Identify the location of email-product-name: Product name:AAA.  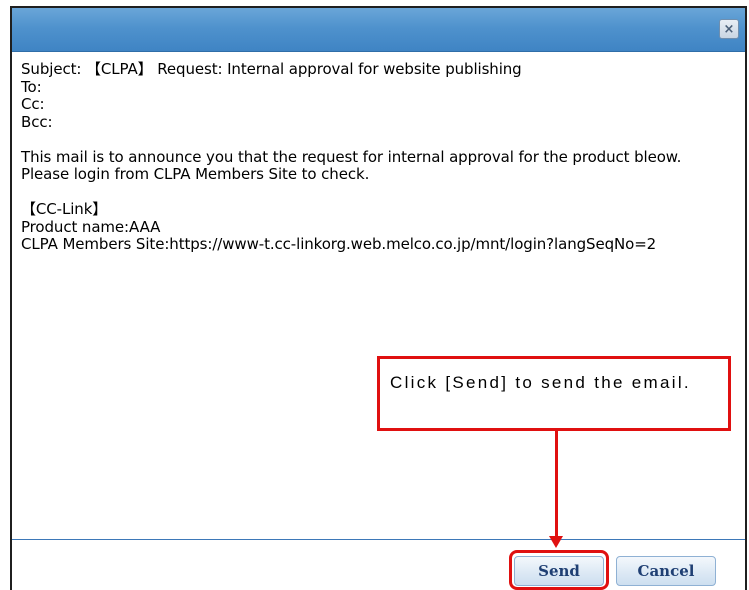
(91, 226).